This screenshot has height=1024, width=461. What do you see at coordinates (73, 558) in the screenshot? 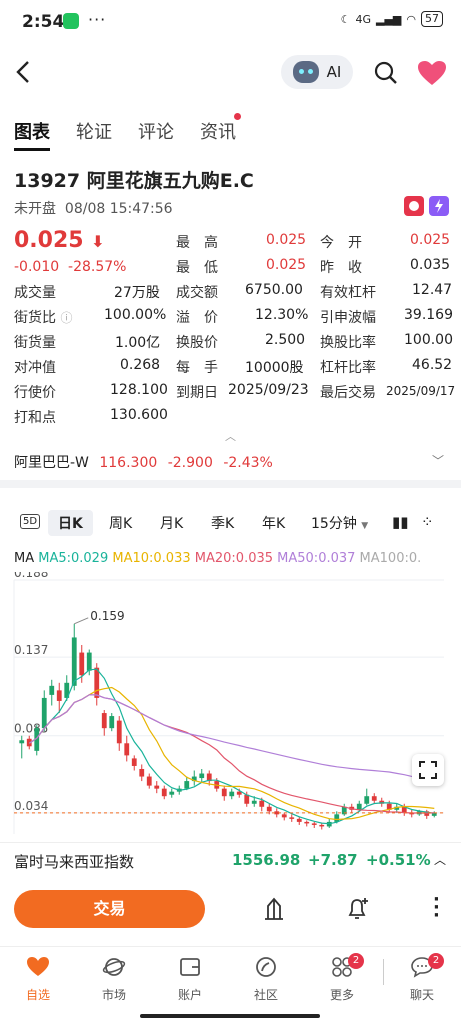
I see `ma5-label: MA5:0.029` at bounding box center [73, 558].